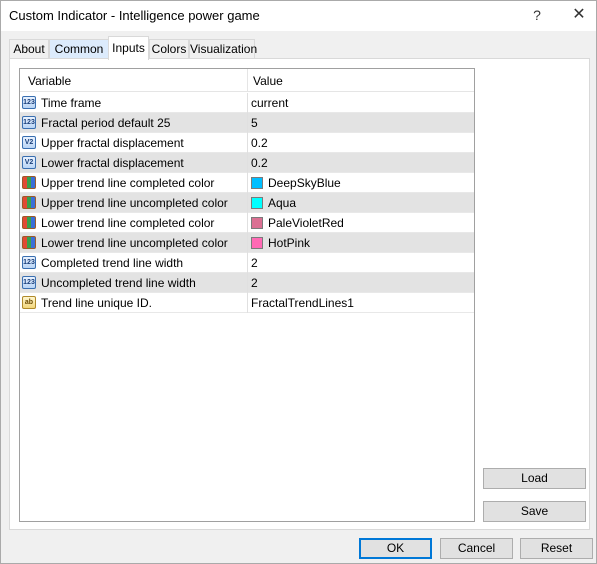 The image size is (597, 564). Describe the element at coordinates (306, 223) in the screenshot. I see `row-value: PaleVioletRed` at that location.